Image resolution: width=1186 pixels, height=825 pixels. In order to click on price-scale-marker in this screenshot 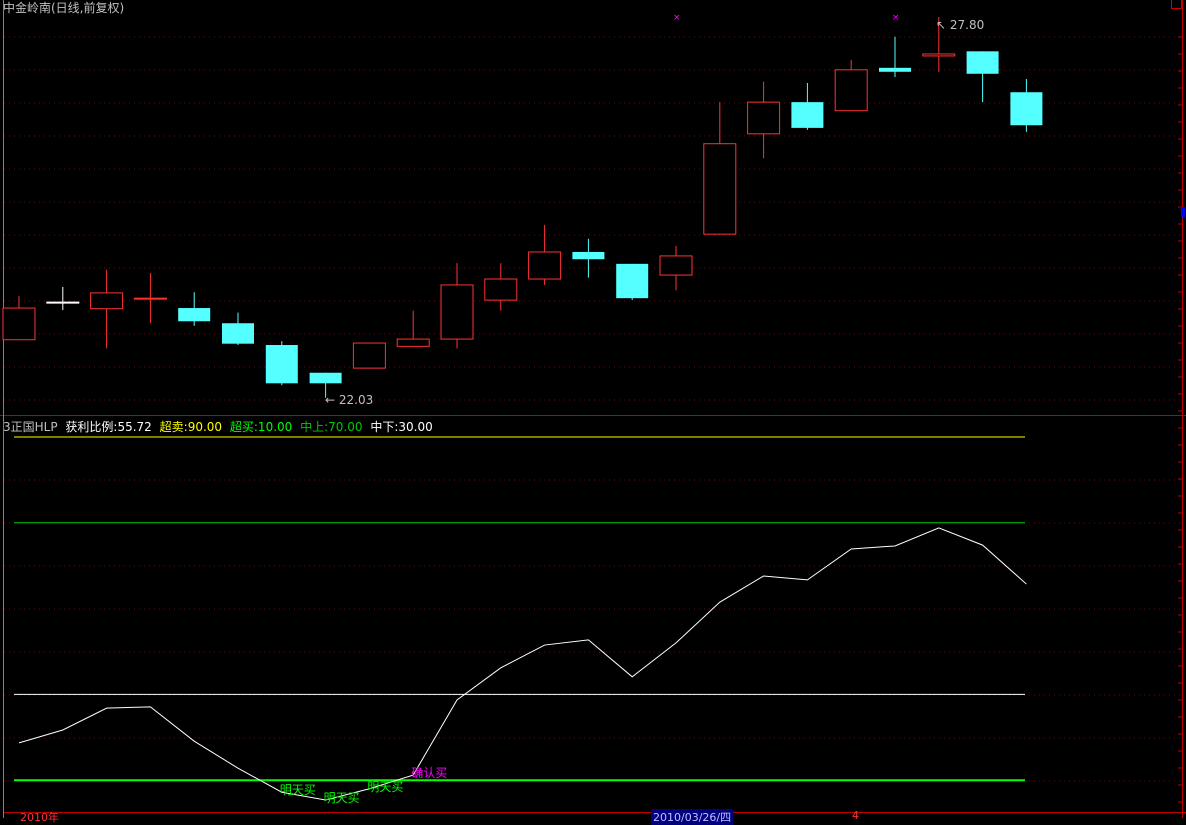, I will do `click(1183, 212)`.